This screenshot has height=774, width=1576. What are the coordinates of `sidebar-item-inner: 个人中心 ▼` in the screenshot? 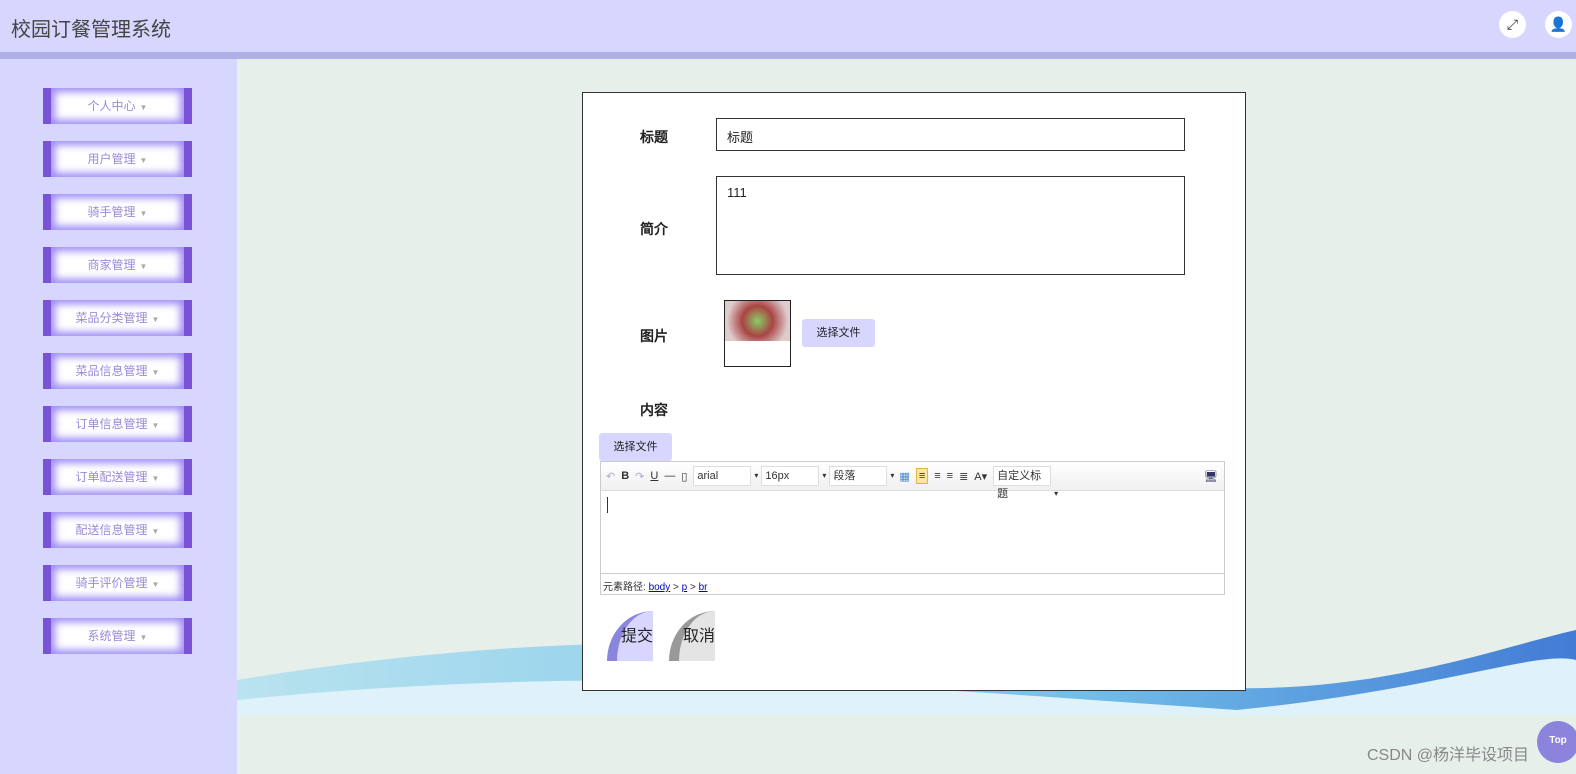 It's located at (117, 106).